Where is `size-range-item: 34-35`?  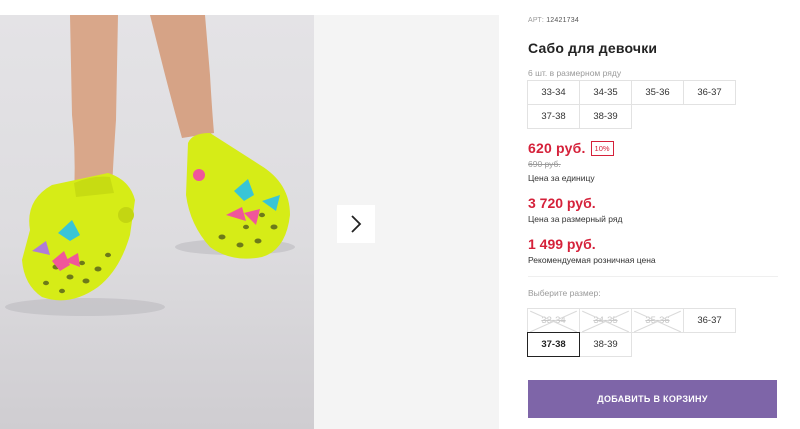 size-range-item: 34-35 is located at coordinates (605, 92).